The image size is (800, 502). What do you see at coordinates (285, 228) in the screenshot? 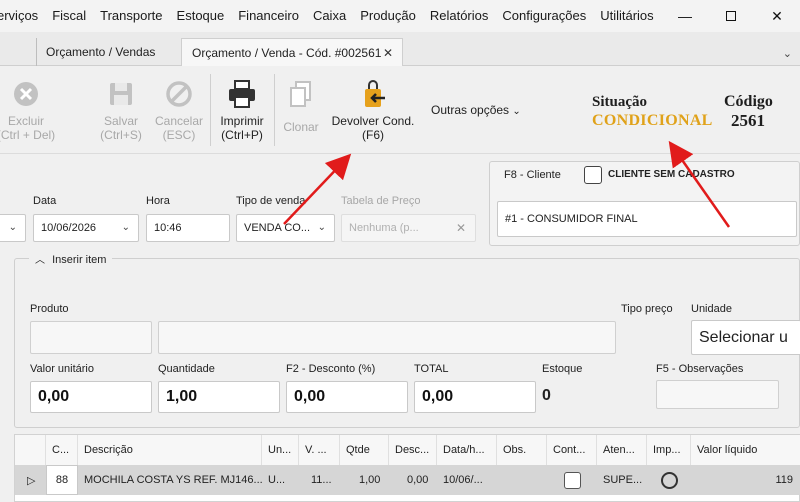
I see `tipo-venda-select: VENDA CO... ⌄` at bounding box center [285, 228].